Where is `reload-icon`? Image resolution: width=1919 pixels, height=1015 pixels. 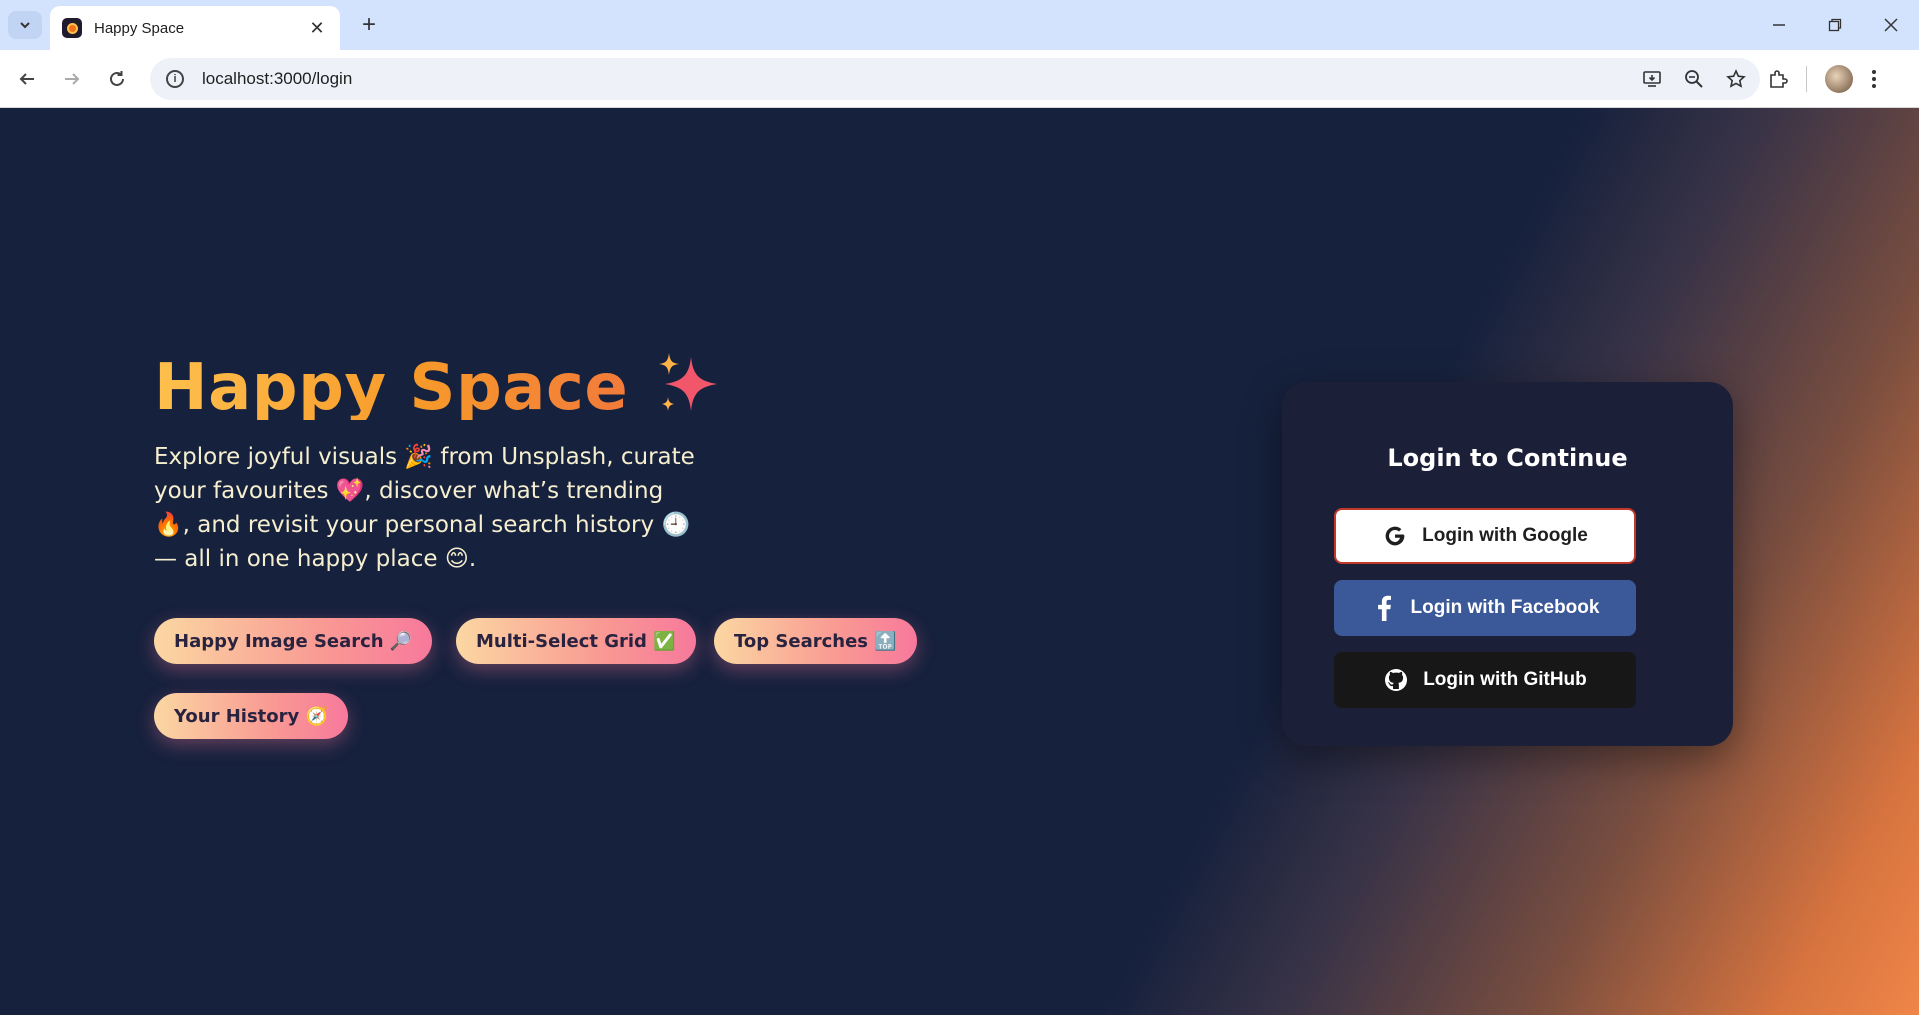 reload-icon is located at coordinates (117, 78).